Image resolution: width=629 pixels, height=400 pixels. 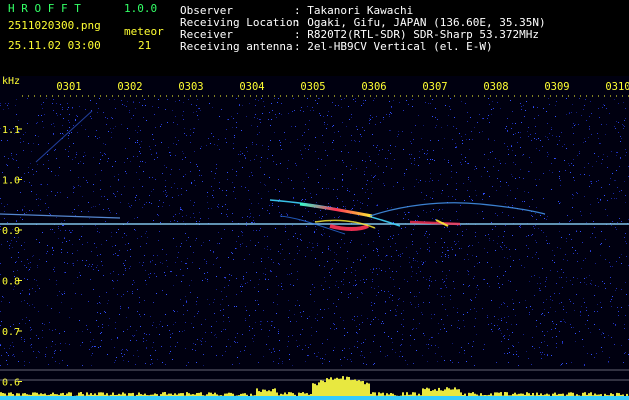 What do you see at coordinates (434, 87) in the screenshot?
I see `time-tick-label: 0307` at bounding box center [434, 87].